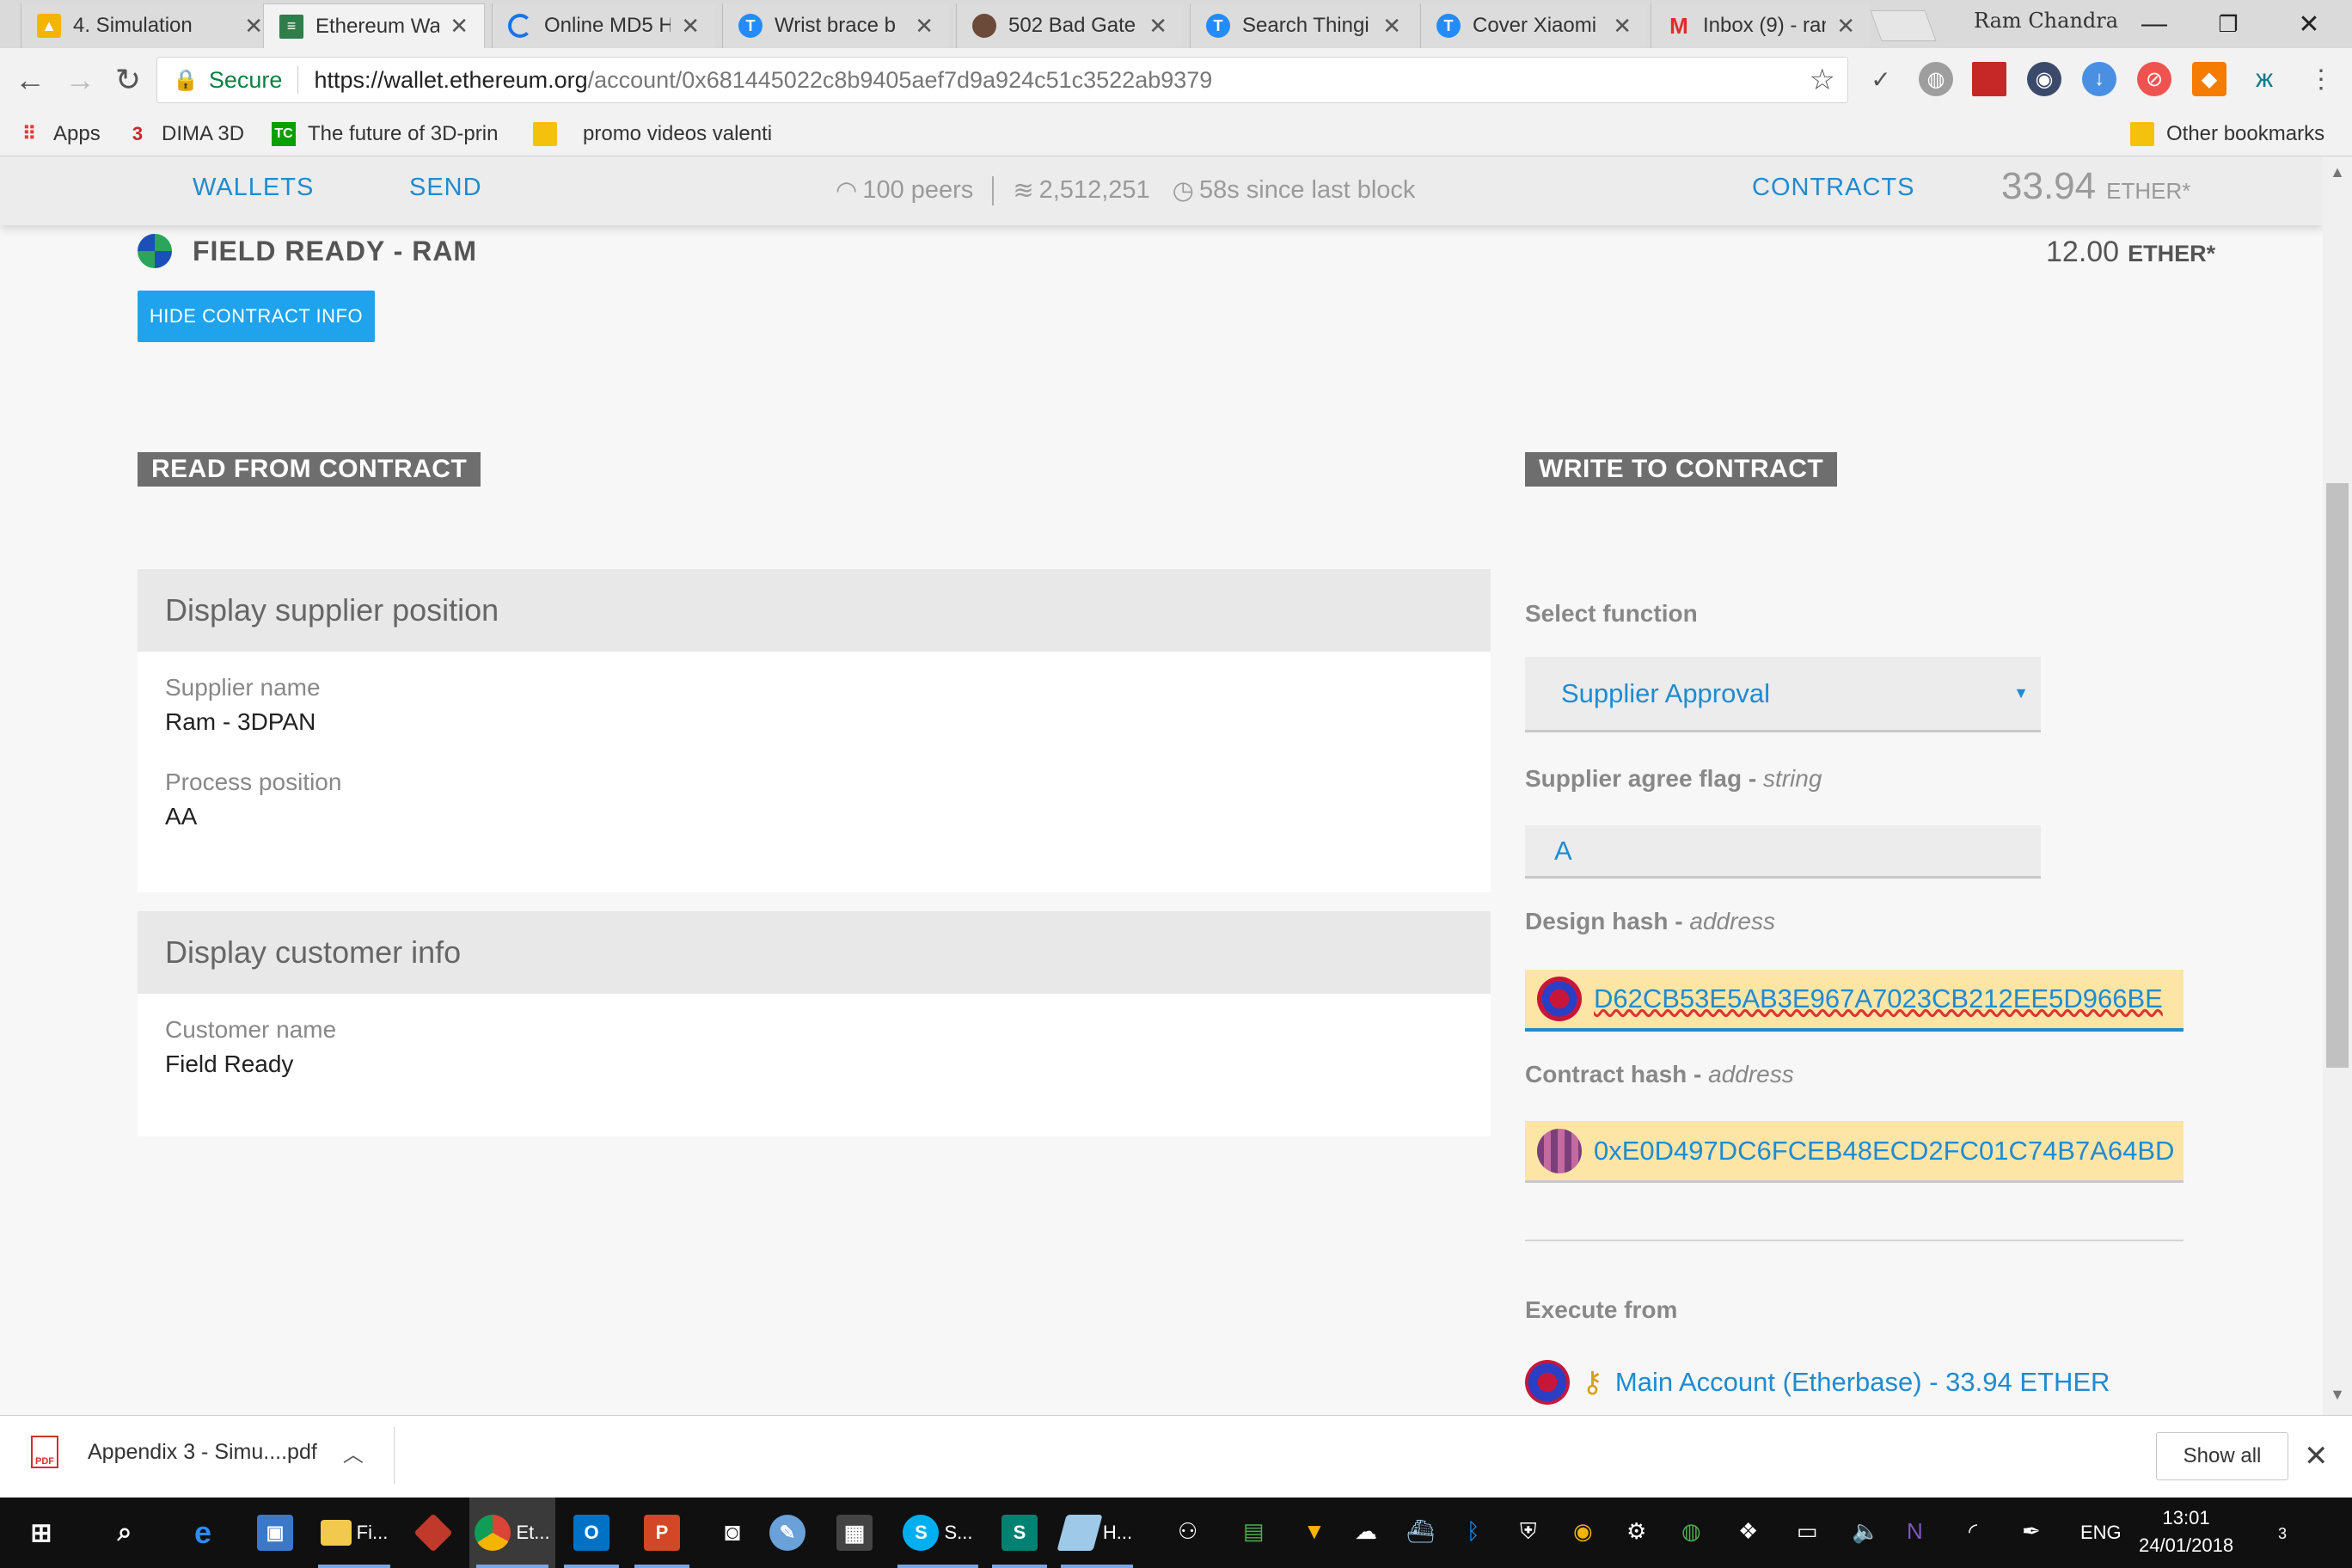  I want to click on close-download-bar-icon: ✕, so click(2316, 1456).